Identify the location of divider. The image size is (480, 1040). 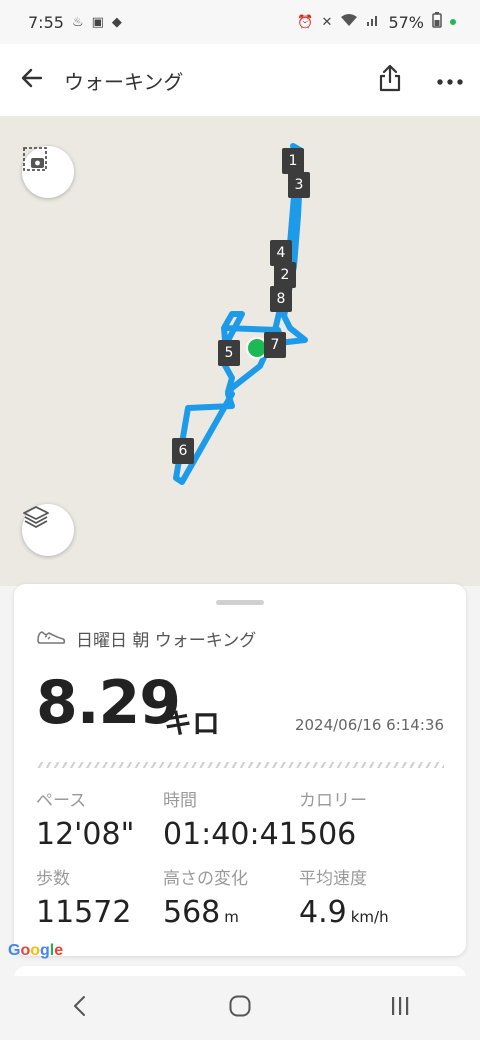
(240, 765).